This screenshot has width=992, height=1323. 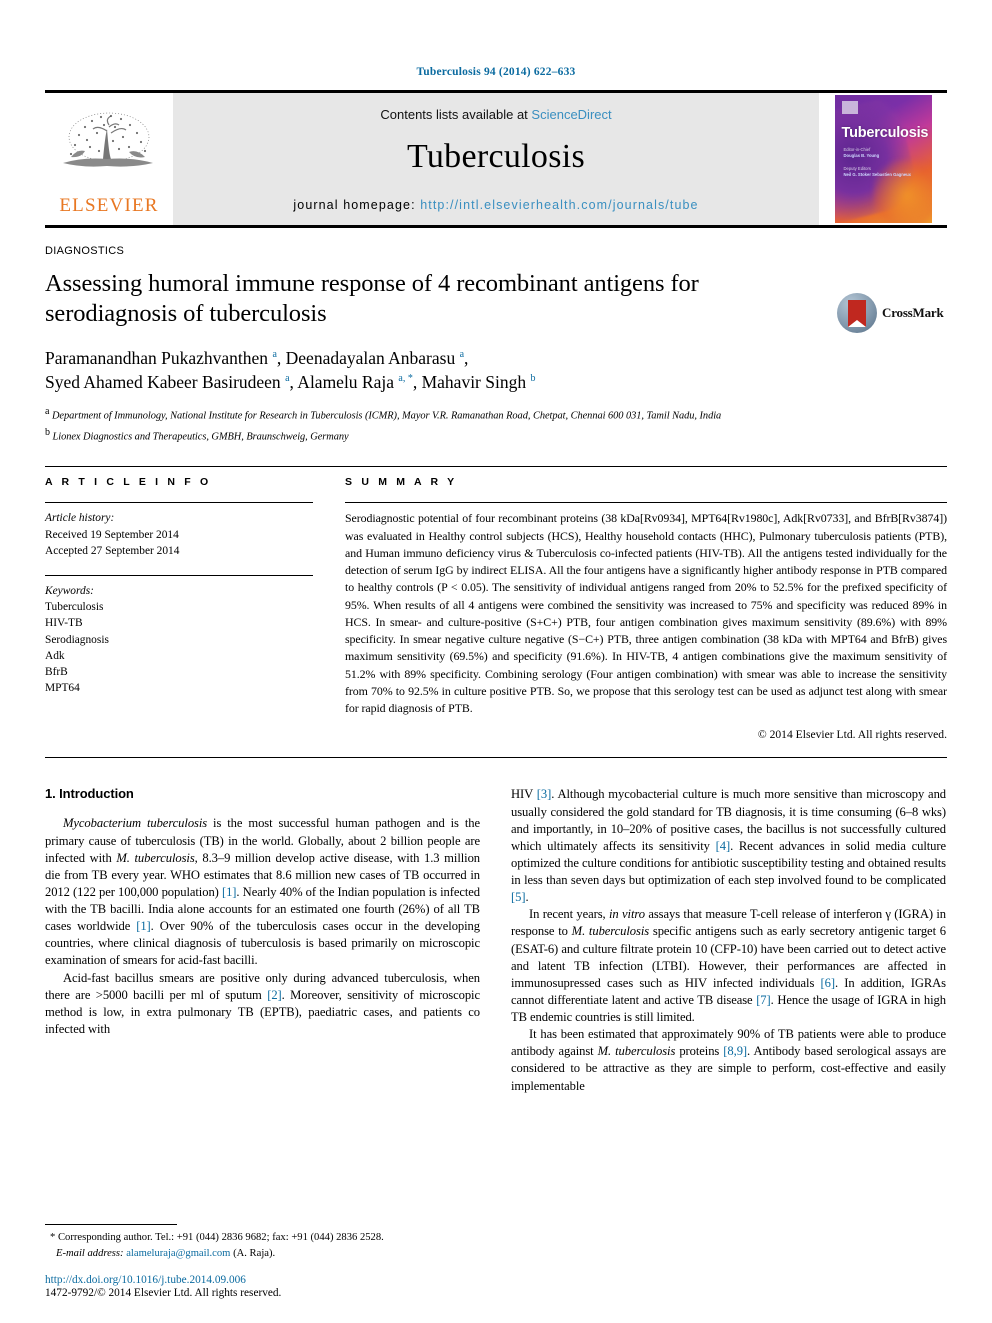 What do you see at coordinates (112, 534) in the screenshot?
I see `history-received: Received 19 September 2014` at bounding box center [112, 534].